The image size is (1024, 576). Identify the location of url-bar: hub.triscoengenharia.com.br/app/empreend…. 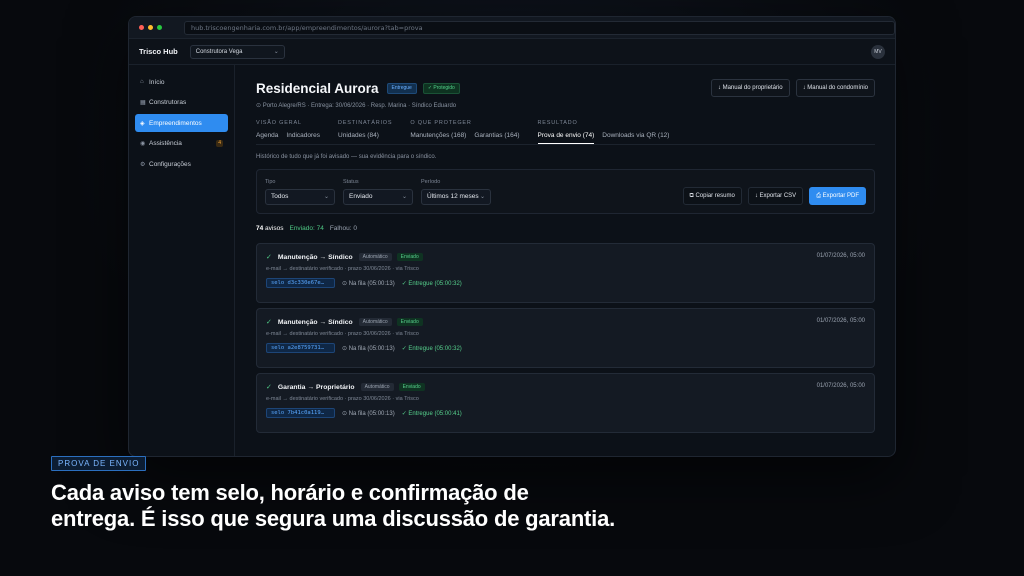
(539, 27).